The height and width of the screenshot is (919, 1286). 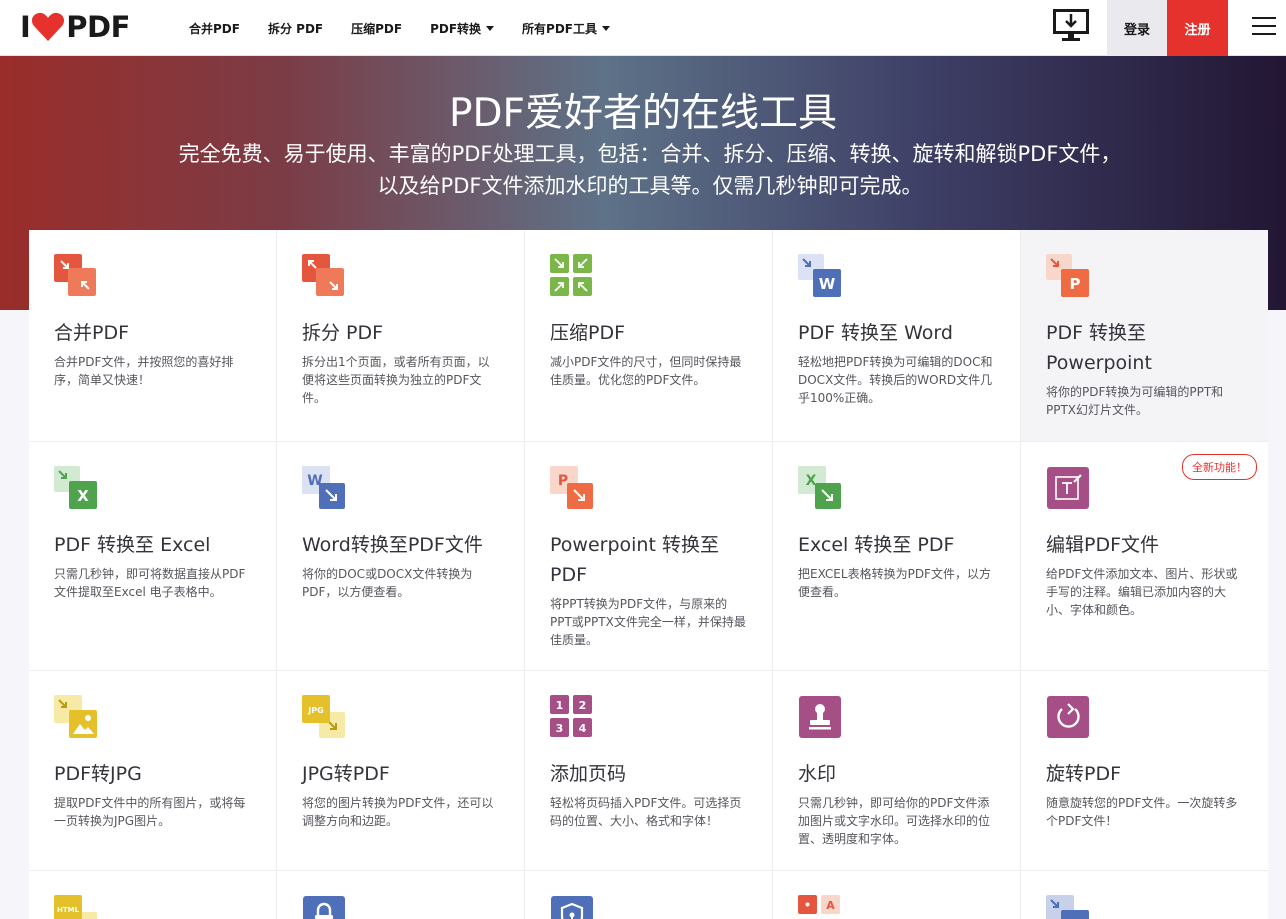 I want to click on tool-title: JPG转PDF, so click(x=346, y=774).